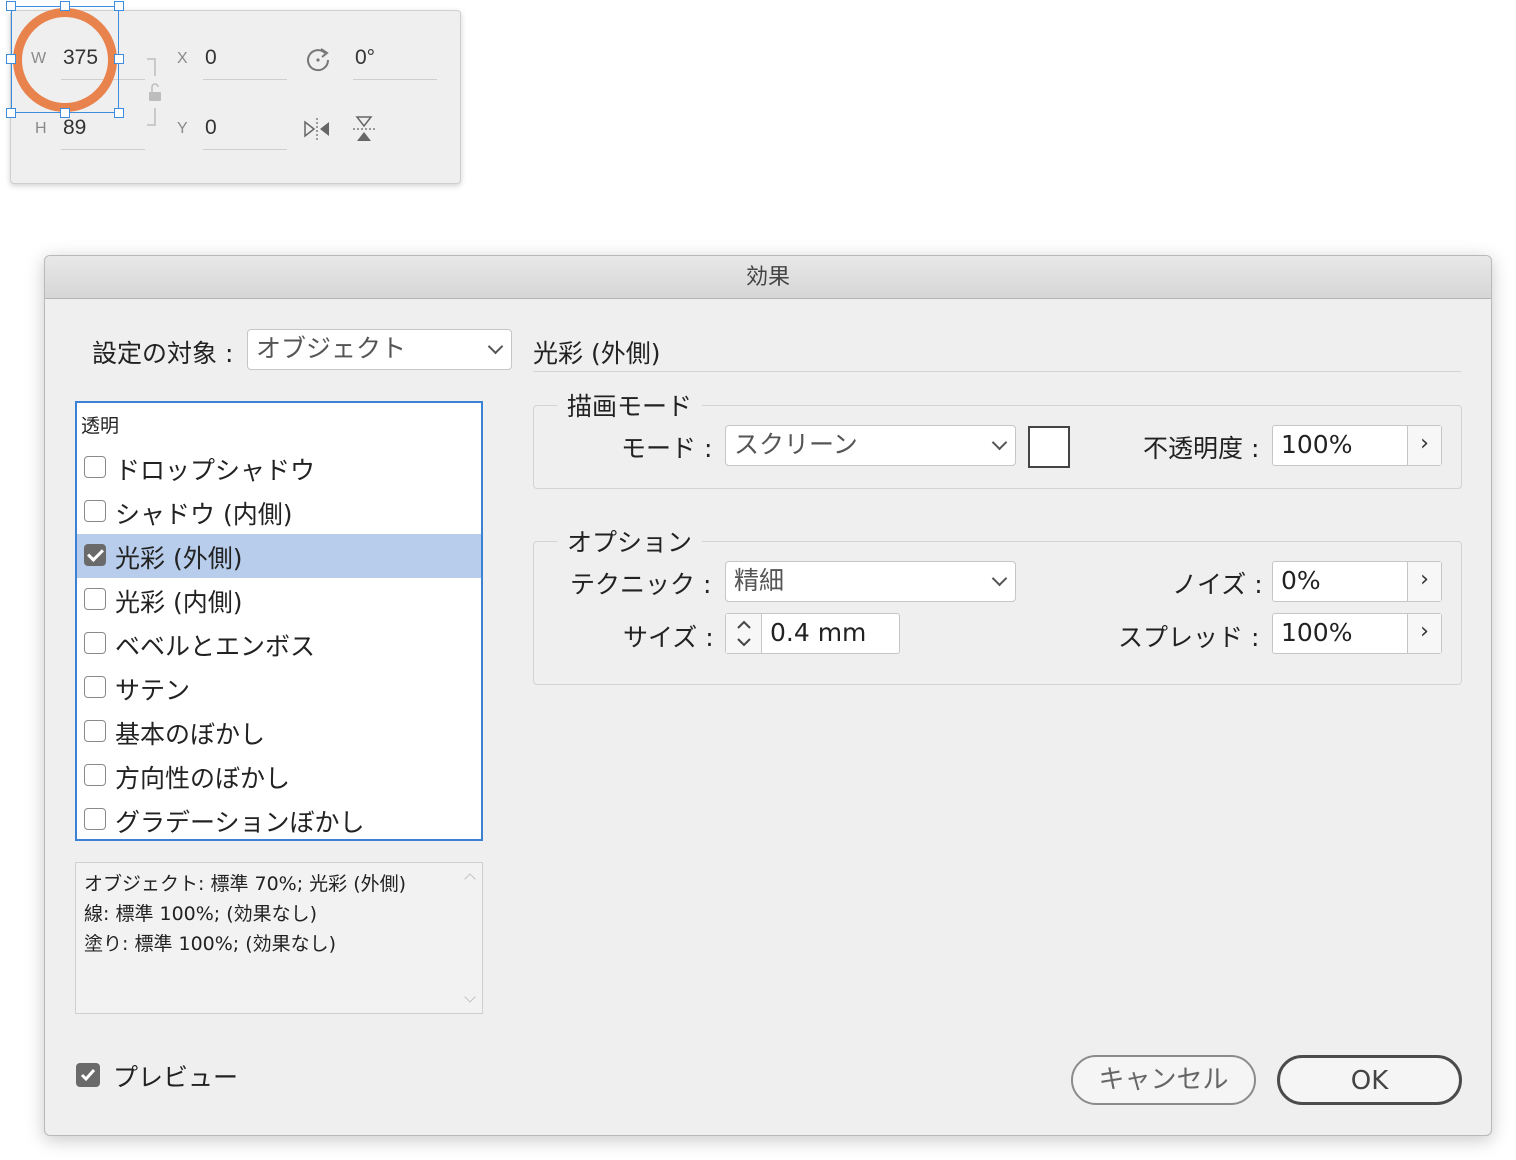 Image resolution: width=1516 pixels, height=1160 pixels. I want to click on list-item-drop-shadow: ドロップシャドウ, so click(279, 468).